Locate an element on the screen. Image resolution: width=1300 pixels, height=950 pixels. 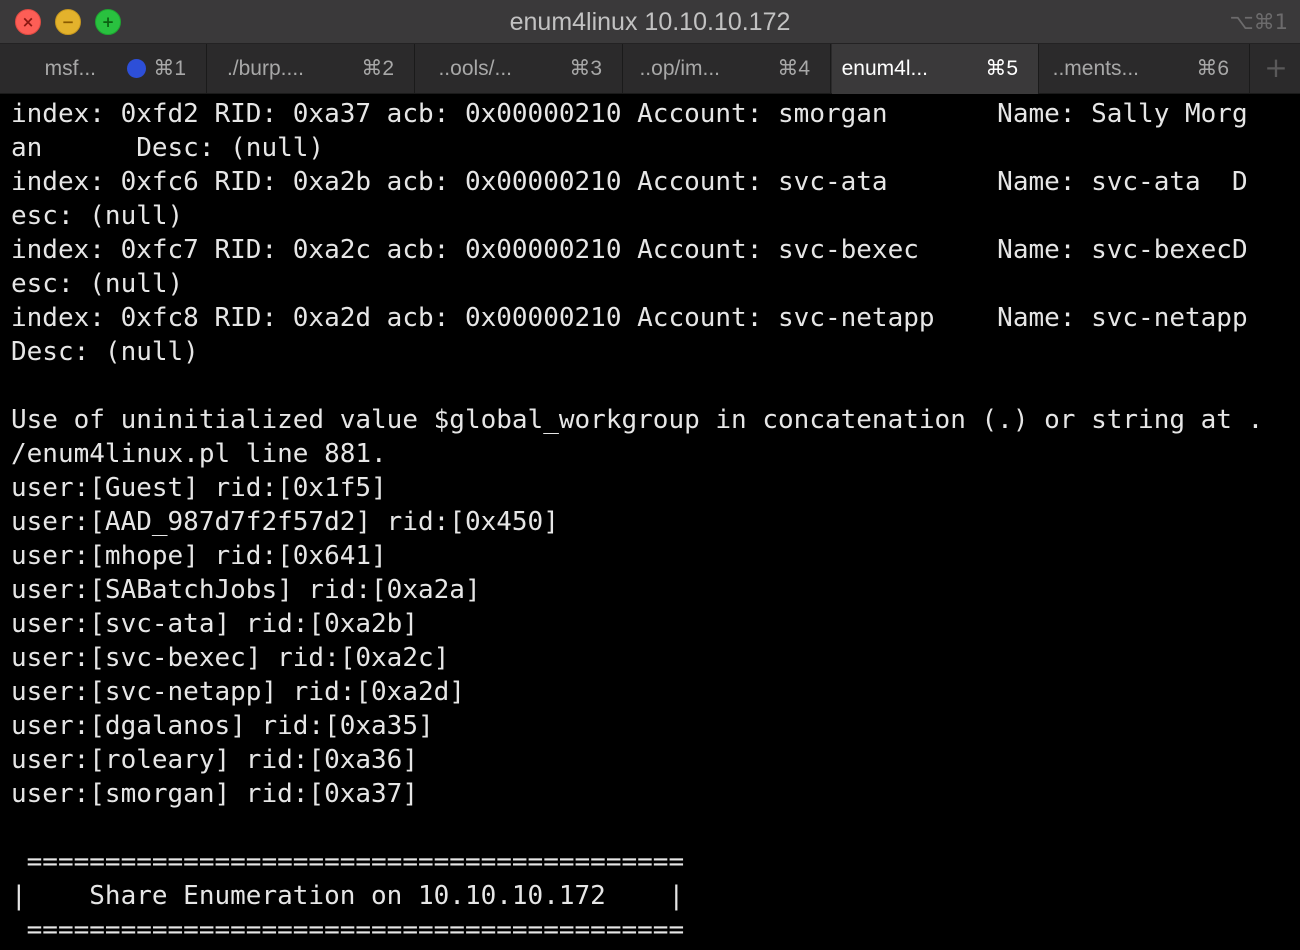
tab-shortcut: ⌘2 is located at coordinates (377, 68).